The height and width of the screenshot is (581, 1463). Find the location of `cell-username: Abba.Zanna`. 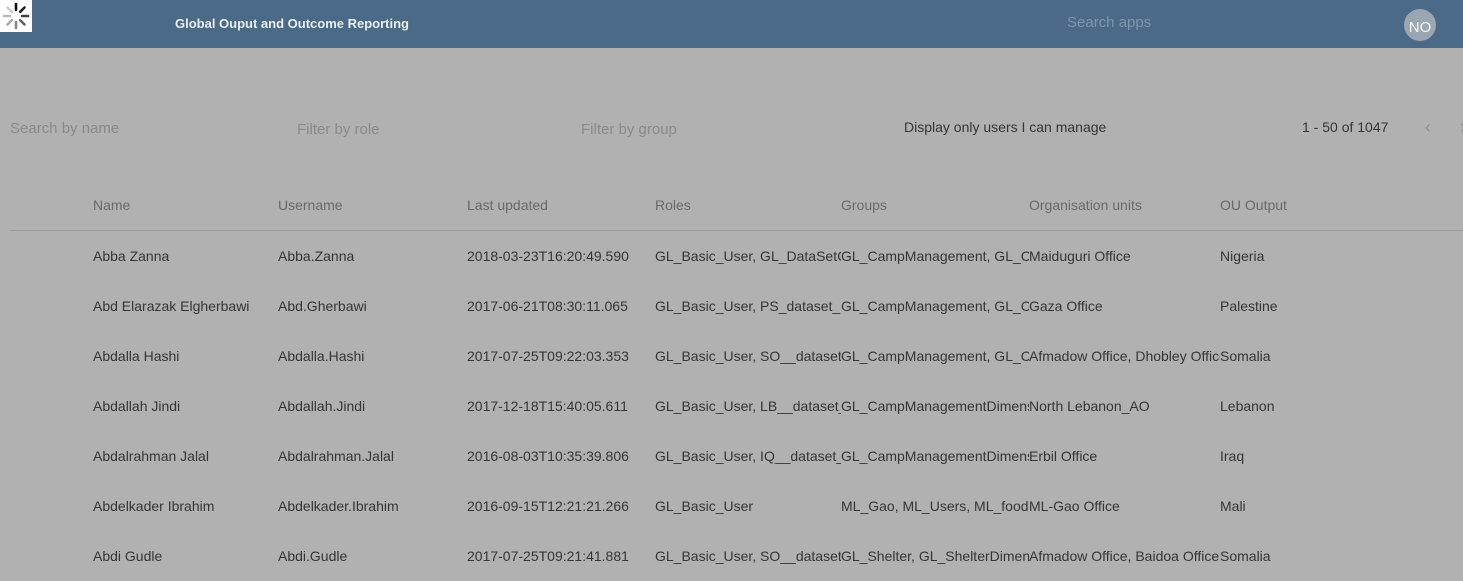

cell-username: Abba.Zanna is located at coordinates (316, 256).